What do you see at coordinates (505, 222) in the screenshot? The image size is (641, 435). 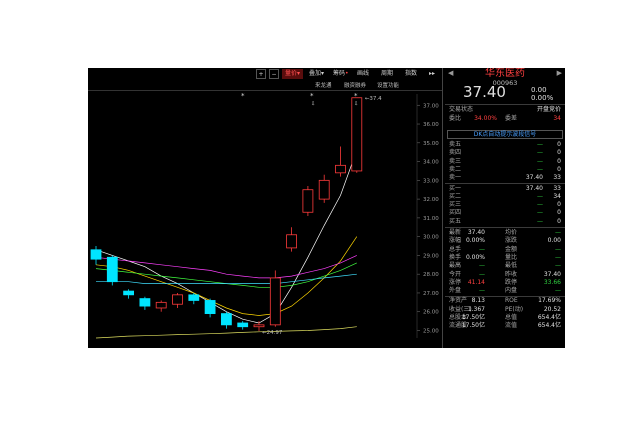 I see `bid-row: 买五 — 0` at bounding box center [505, 222].